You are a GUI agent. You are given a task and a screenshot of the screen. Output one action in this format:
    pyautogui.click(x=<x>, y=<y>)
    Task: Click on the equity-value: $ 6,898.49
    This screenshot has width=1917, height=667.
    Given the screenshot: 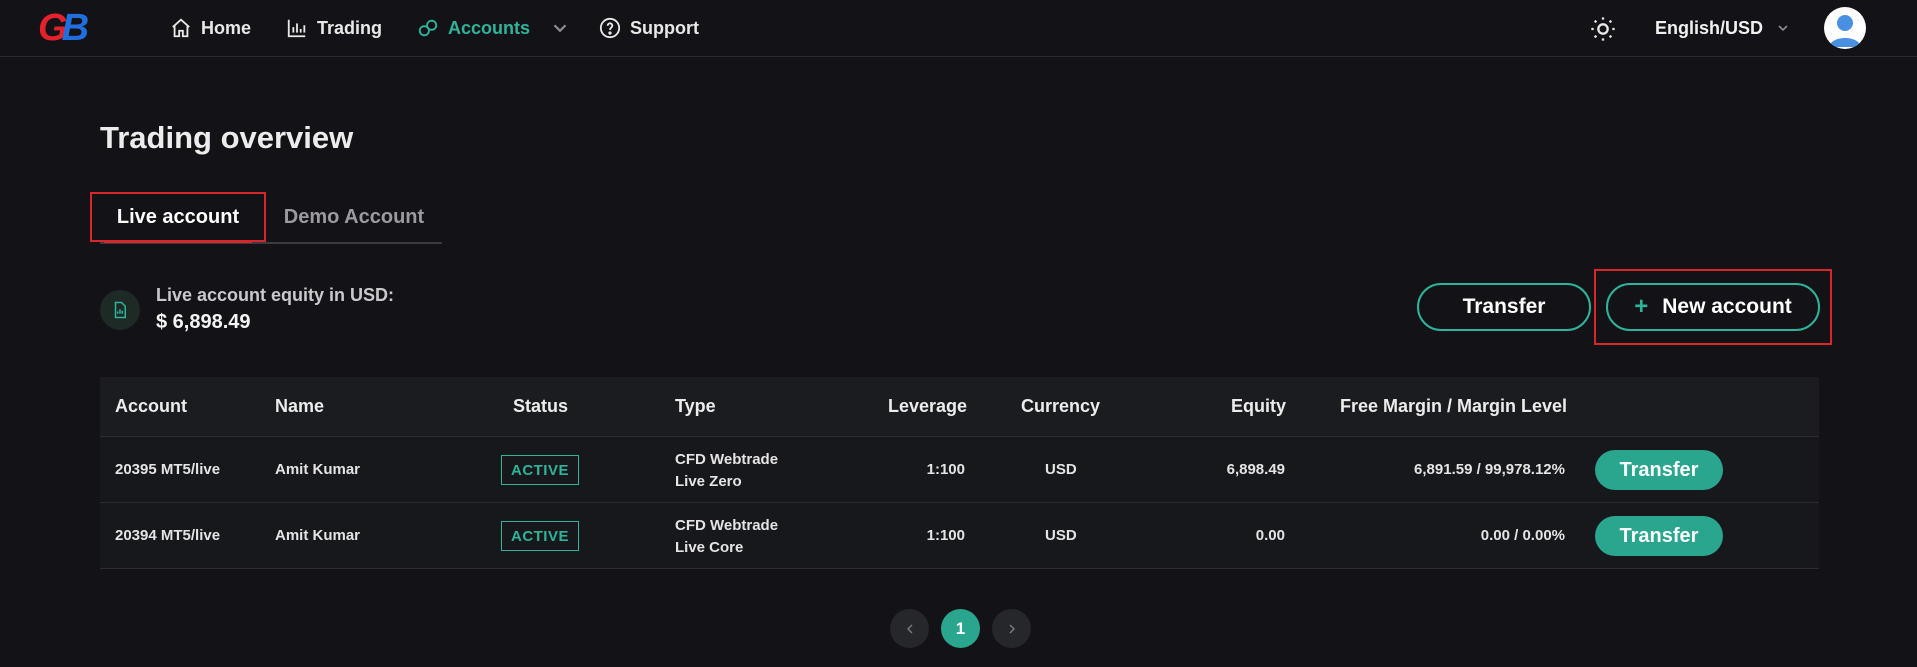 What is the action you would take?
    pyautogui.click(x=203, y=322)
    